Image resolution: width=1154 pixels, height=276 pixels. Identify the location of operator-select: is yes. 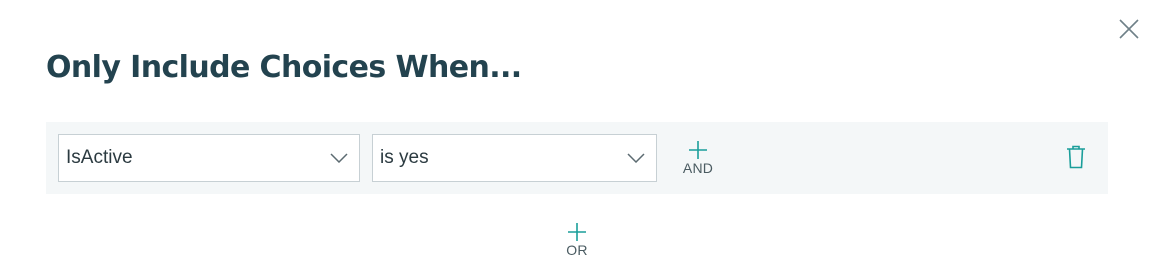
(514, 158).